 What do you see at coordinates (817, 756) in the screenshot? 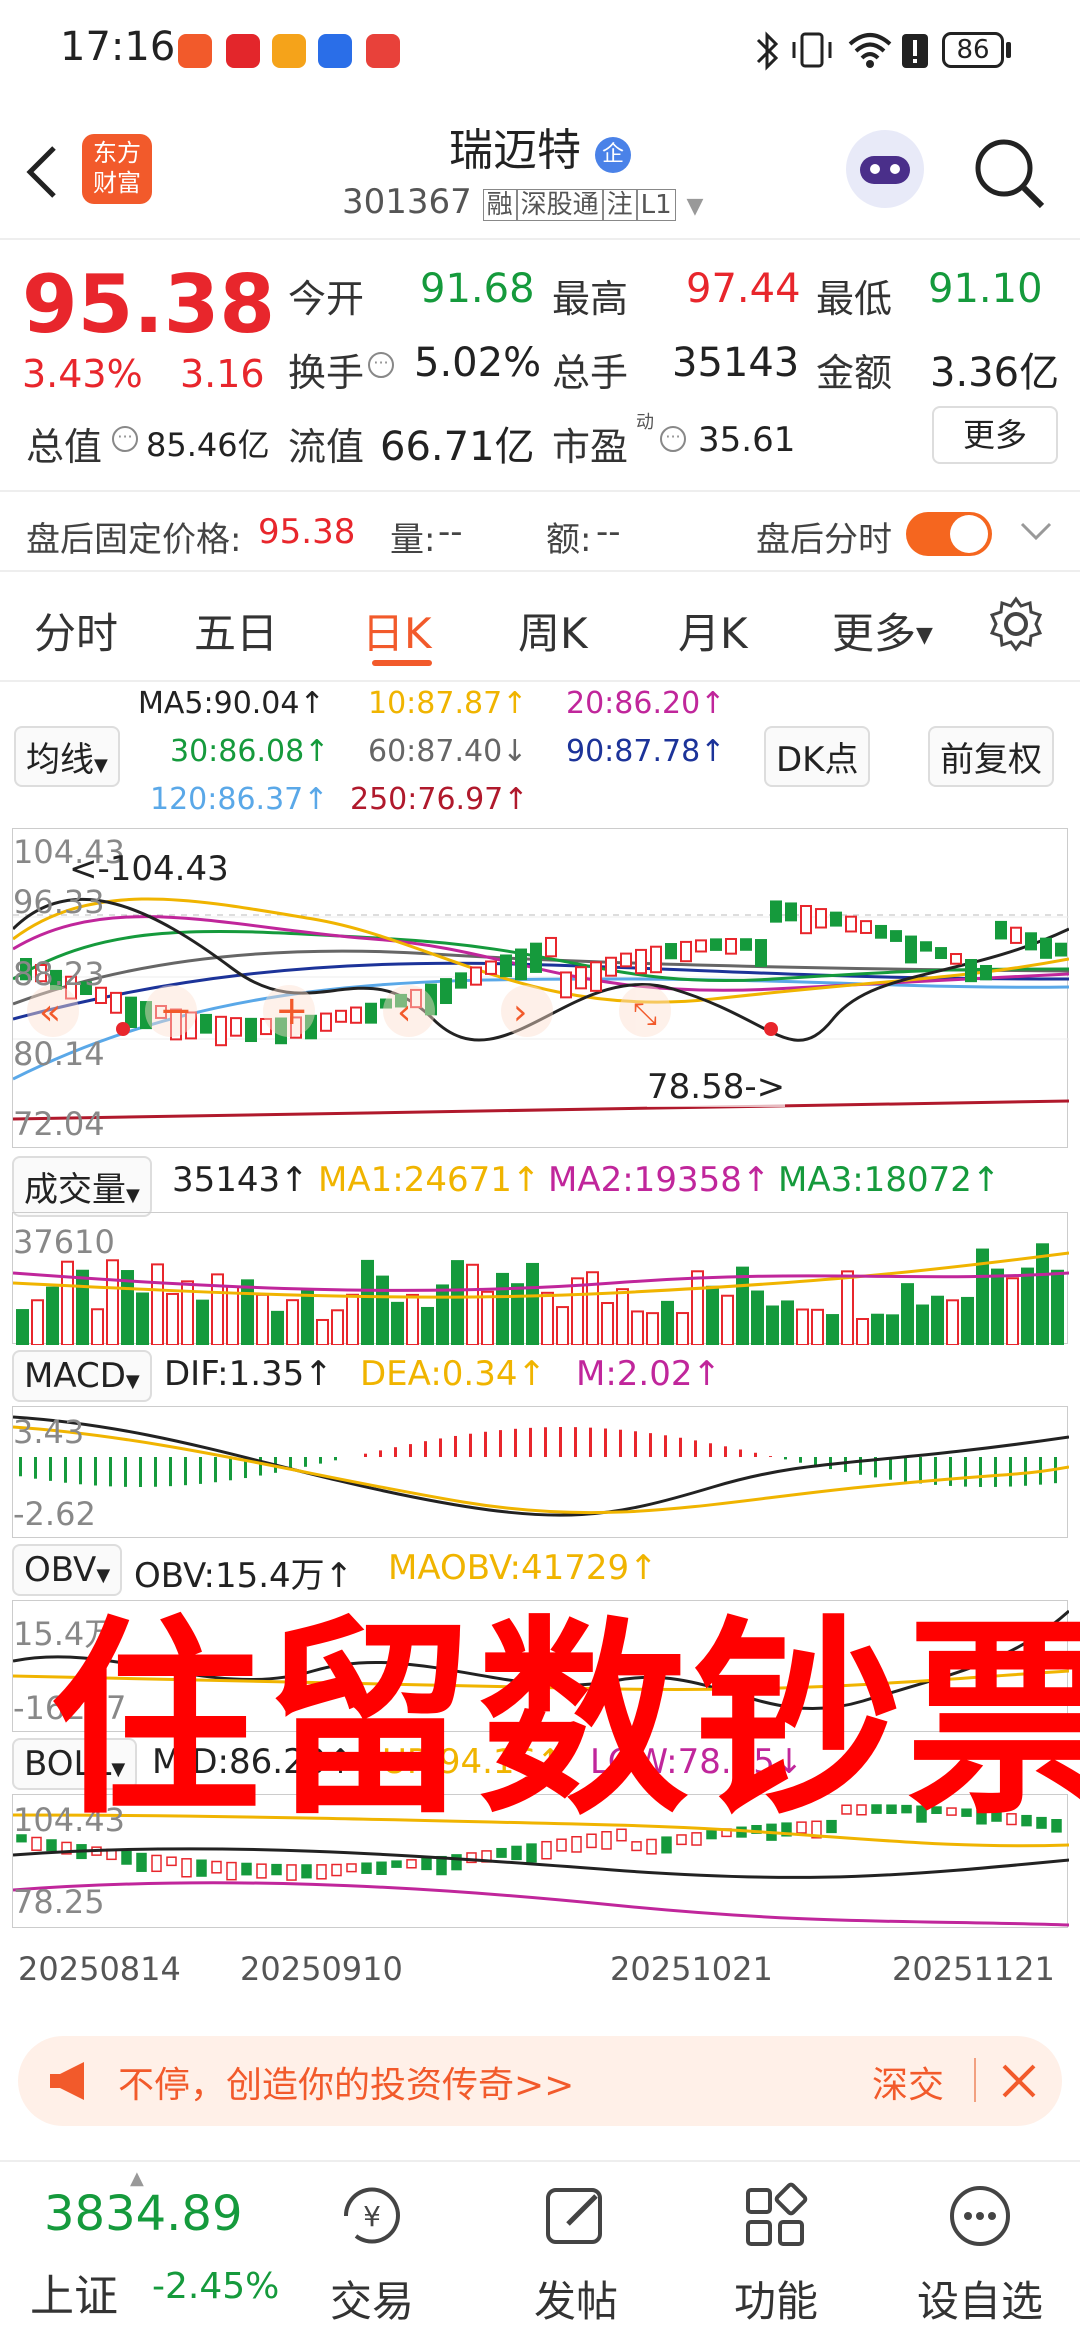
I see `dk-point-button: DK点` at bounding box center [817, 756].